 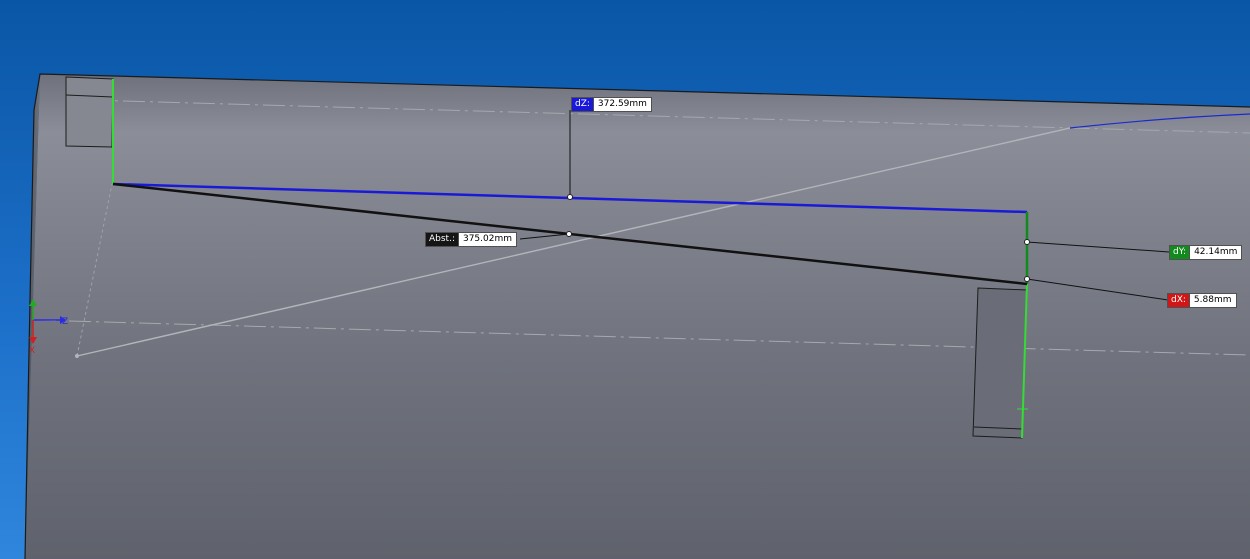 I want to click on right-cutout, so click(x=1000, y=363).